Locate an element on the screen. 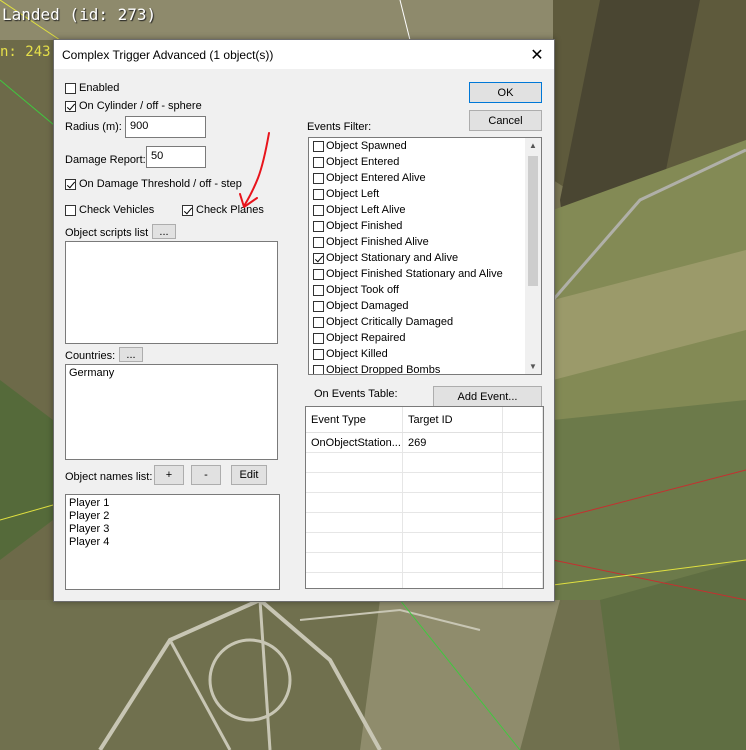  events-filter-item: Object Spawned is located at coordinates (425, 146).